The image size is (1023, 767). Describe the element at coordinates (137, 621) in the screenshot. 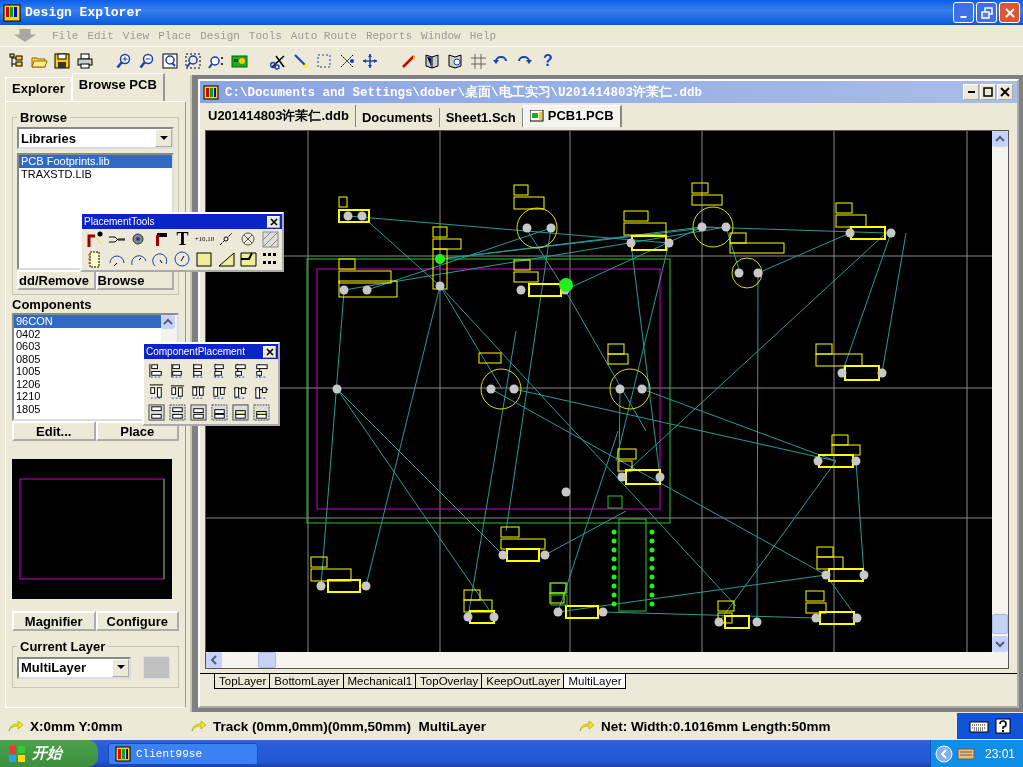

I see `panel-button: Configure` at that location.